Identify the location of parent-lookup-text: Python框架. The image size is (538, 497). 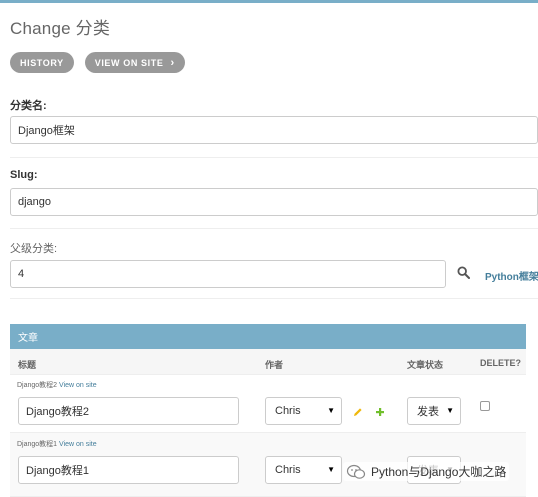
(511, 277).